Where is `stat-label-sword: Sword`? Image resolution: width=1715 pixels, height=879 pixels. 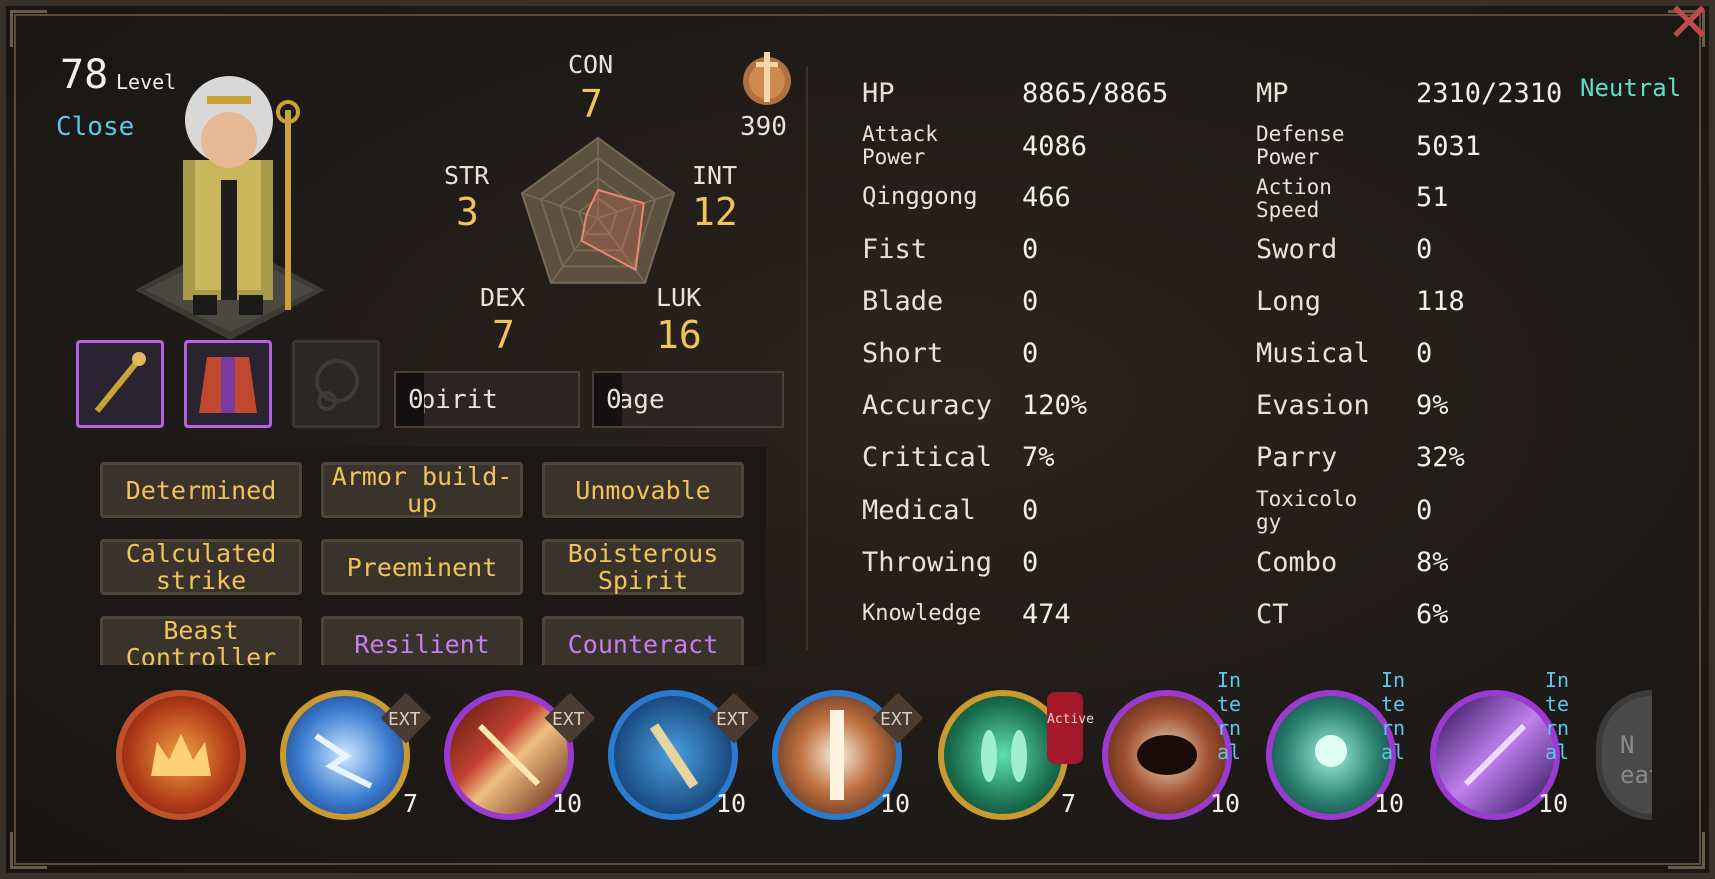 stat-label-sword: Sword is located at coordinates (1297, 249).